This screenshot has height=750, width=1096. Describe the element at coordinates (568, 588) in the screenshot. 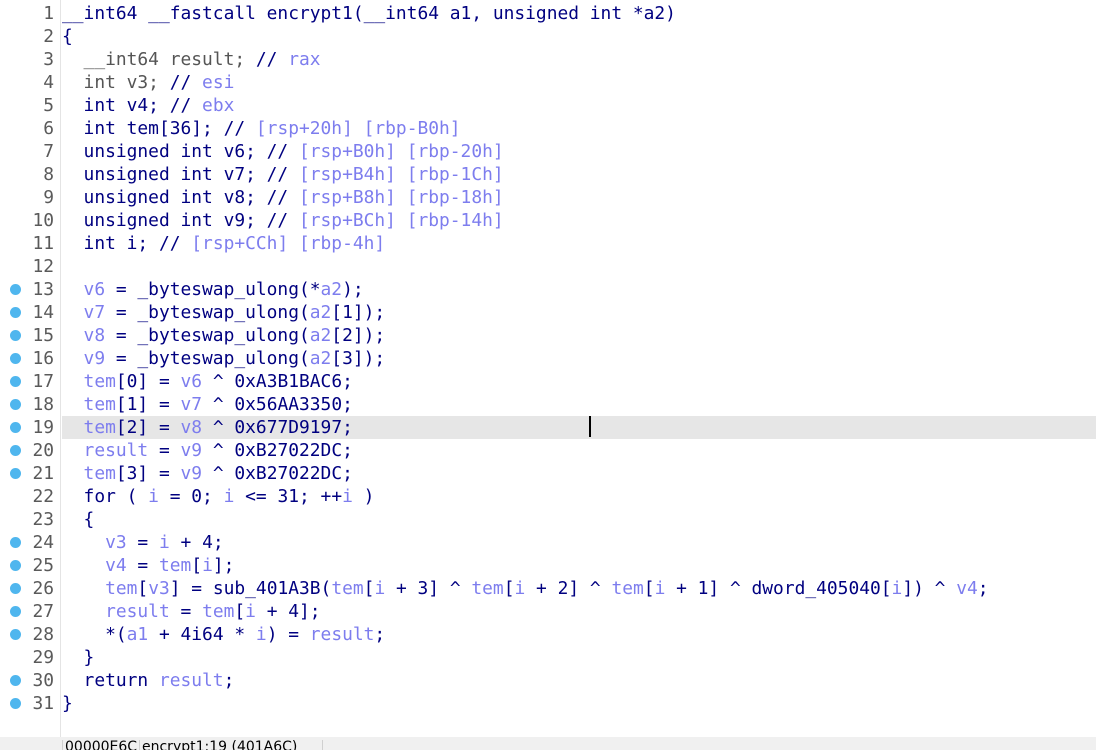

I see `code-token: + 2] ^` at that location.